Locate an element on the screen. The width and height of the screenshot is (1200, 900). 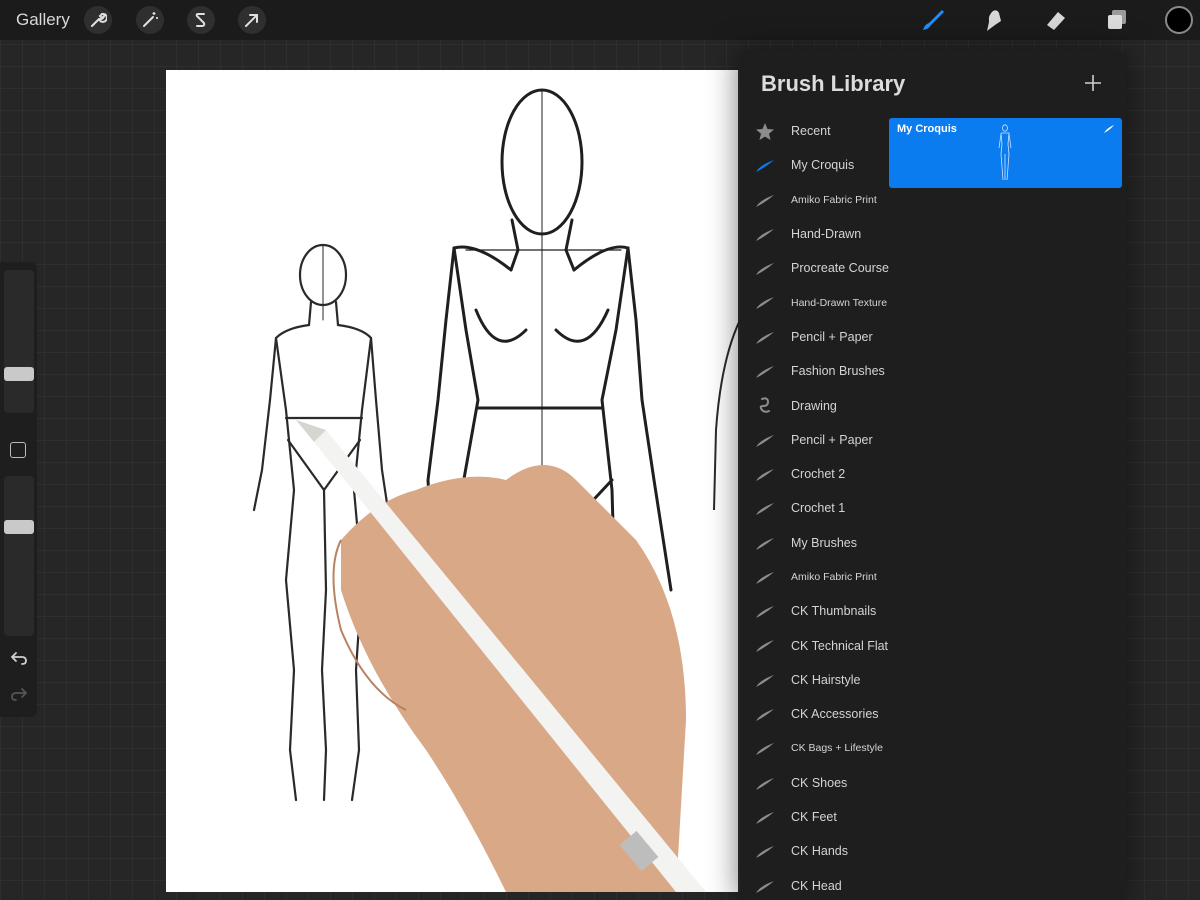
brush-set-label: Drawing is located at coordinates (814, 405).